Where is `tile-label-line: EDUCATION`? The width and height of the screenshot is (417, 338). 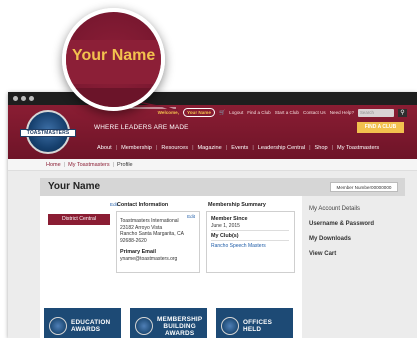
tile-label-line: EDUCATION is located at coordinates (91, 322).